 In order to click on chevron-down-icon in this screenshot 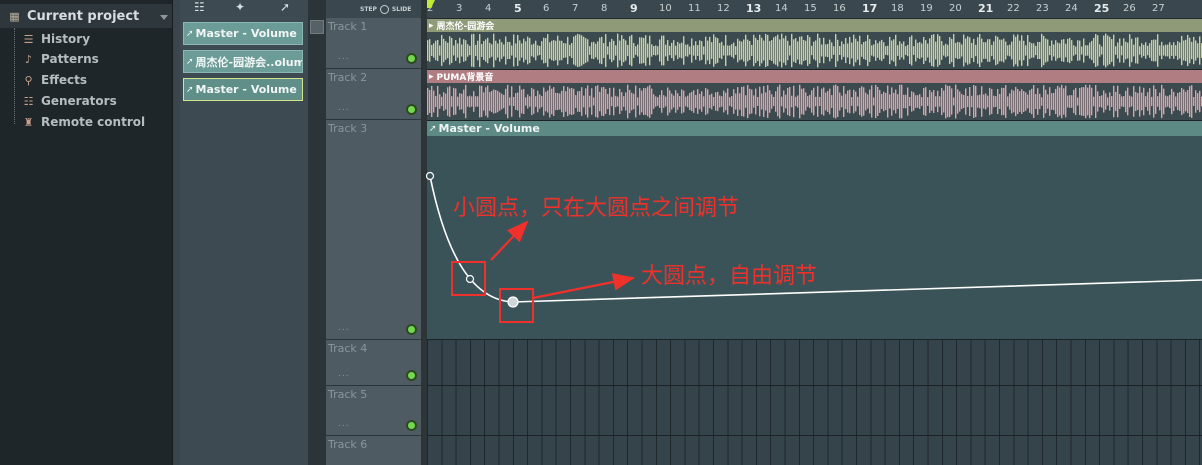, I will do `click(164, 17)`.